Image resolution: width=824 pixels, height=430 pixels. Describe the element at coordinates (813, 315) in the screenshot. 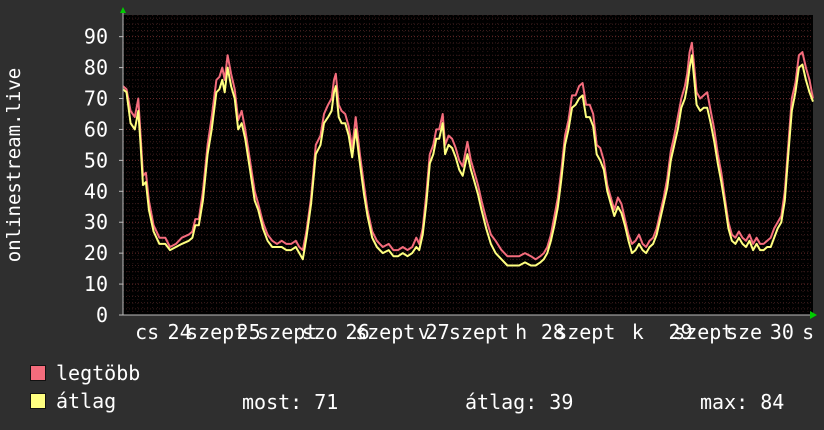

I see `x-axis-arrow-icon` at that location.